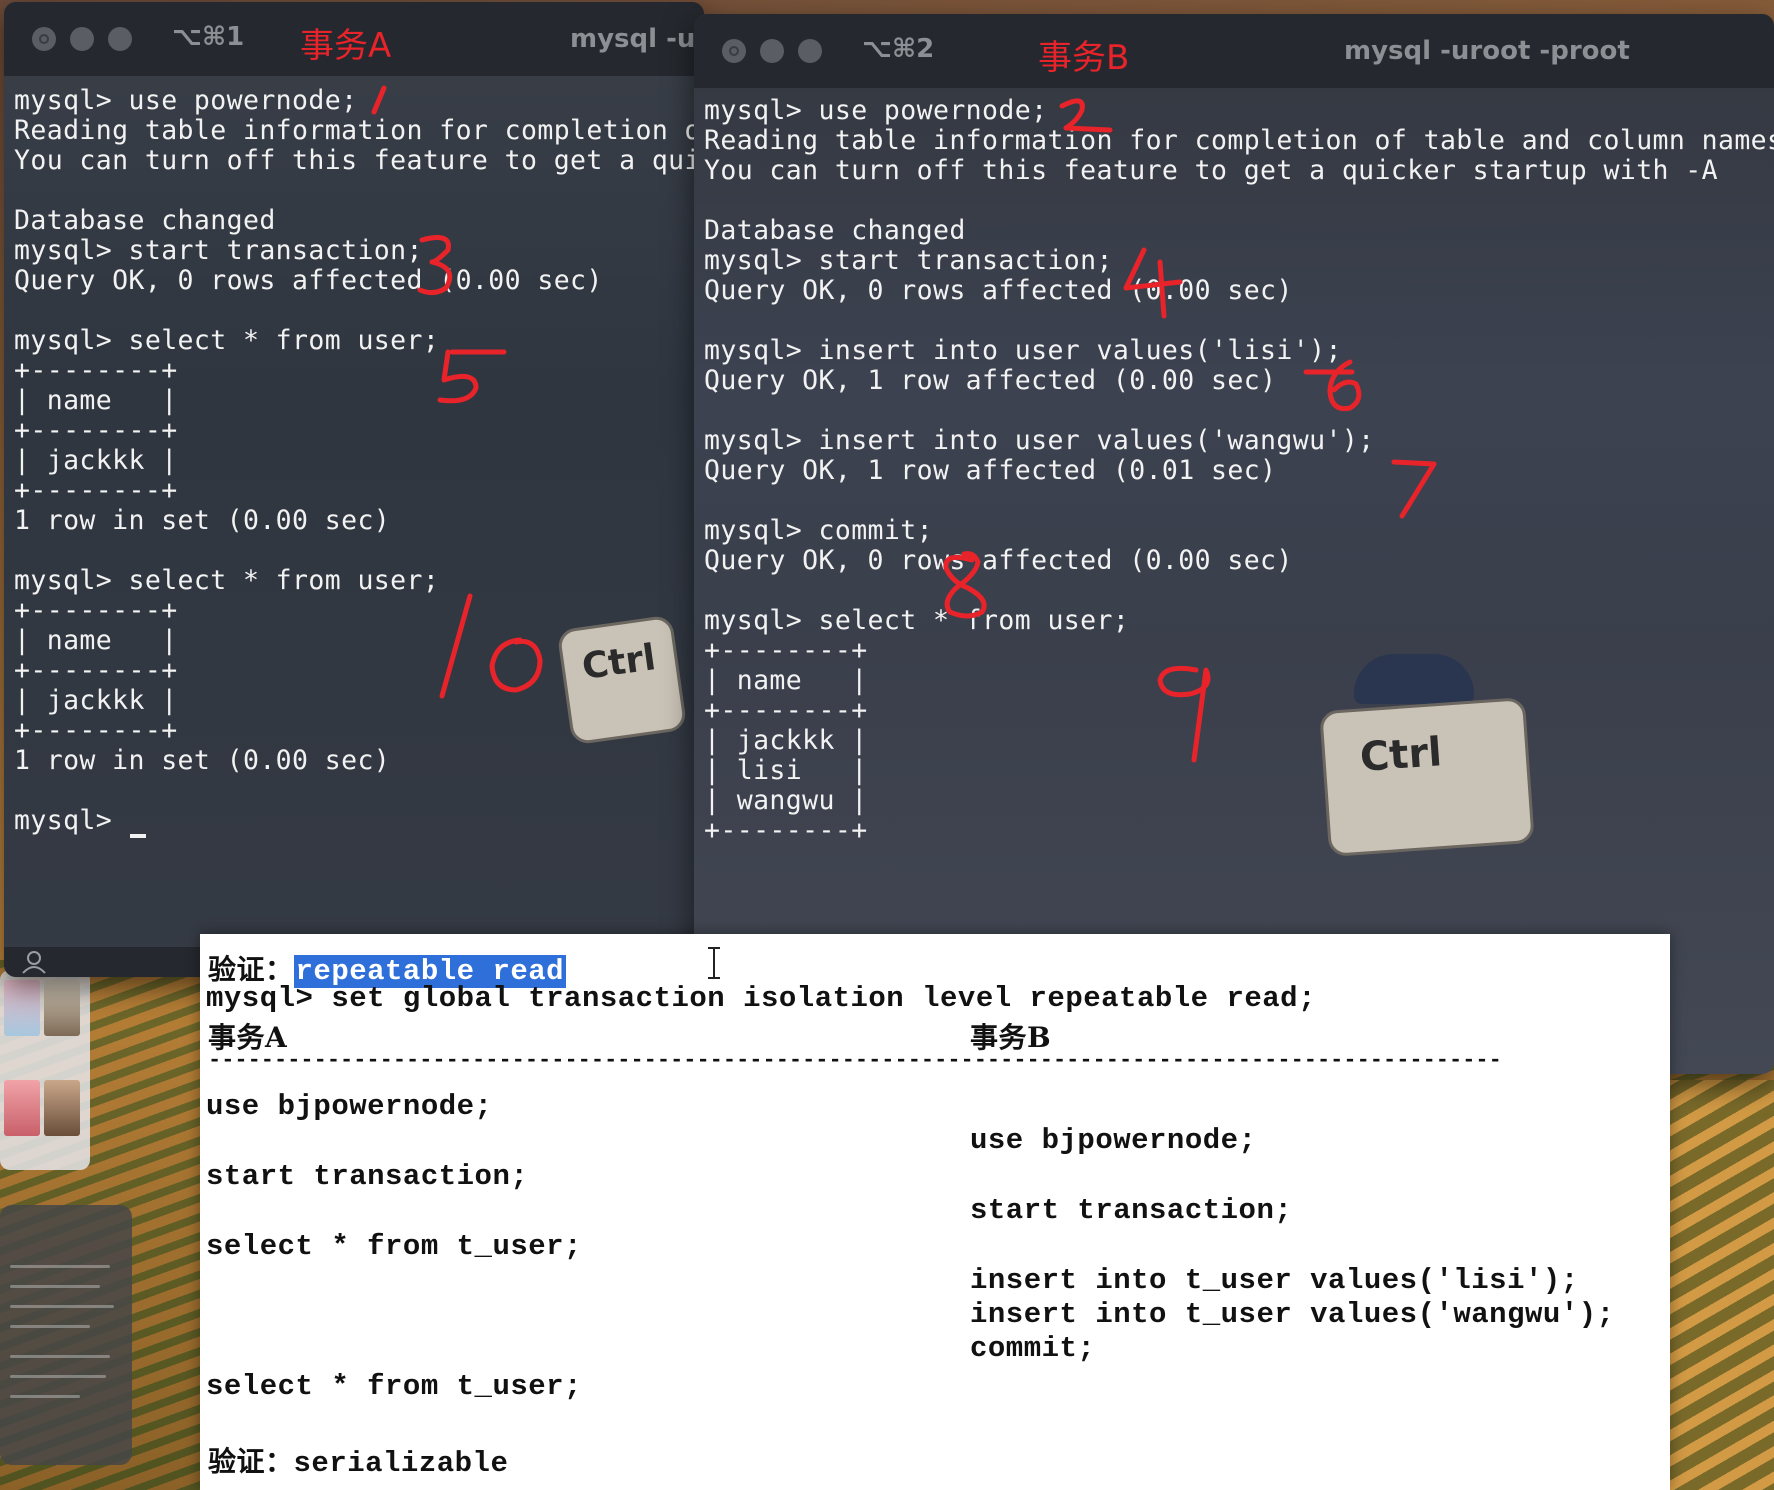  Describe the element at coordinates (1234, 51) in the screenshot. I see `terminal-b-titlebar: ⌥⌘2 事务B mysql -uroot -proot` at that location.